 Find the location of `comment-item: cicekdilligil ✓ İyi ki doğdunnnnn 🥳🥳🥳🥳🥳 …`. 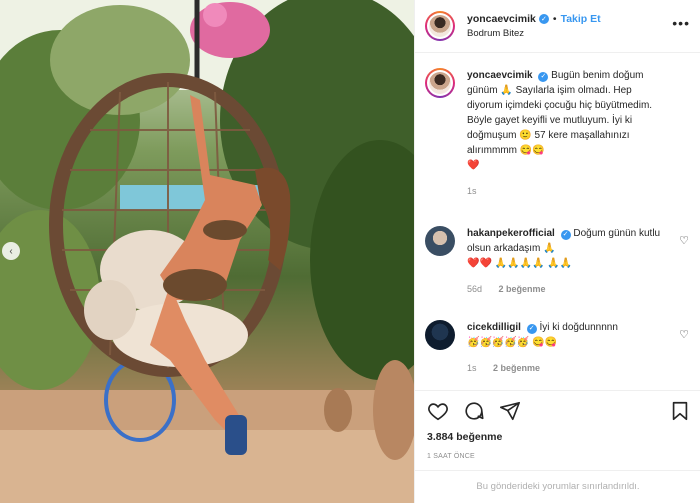

comment-item: cicekdilligil ✓ İyi ki doğdunnnnn 🥳🥳🥳🥳🥳 … is located at coordinates (558, 348).